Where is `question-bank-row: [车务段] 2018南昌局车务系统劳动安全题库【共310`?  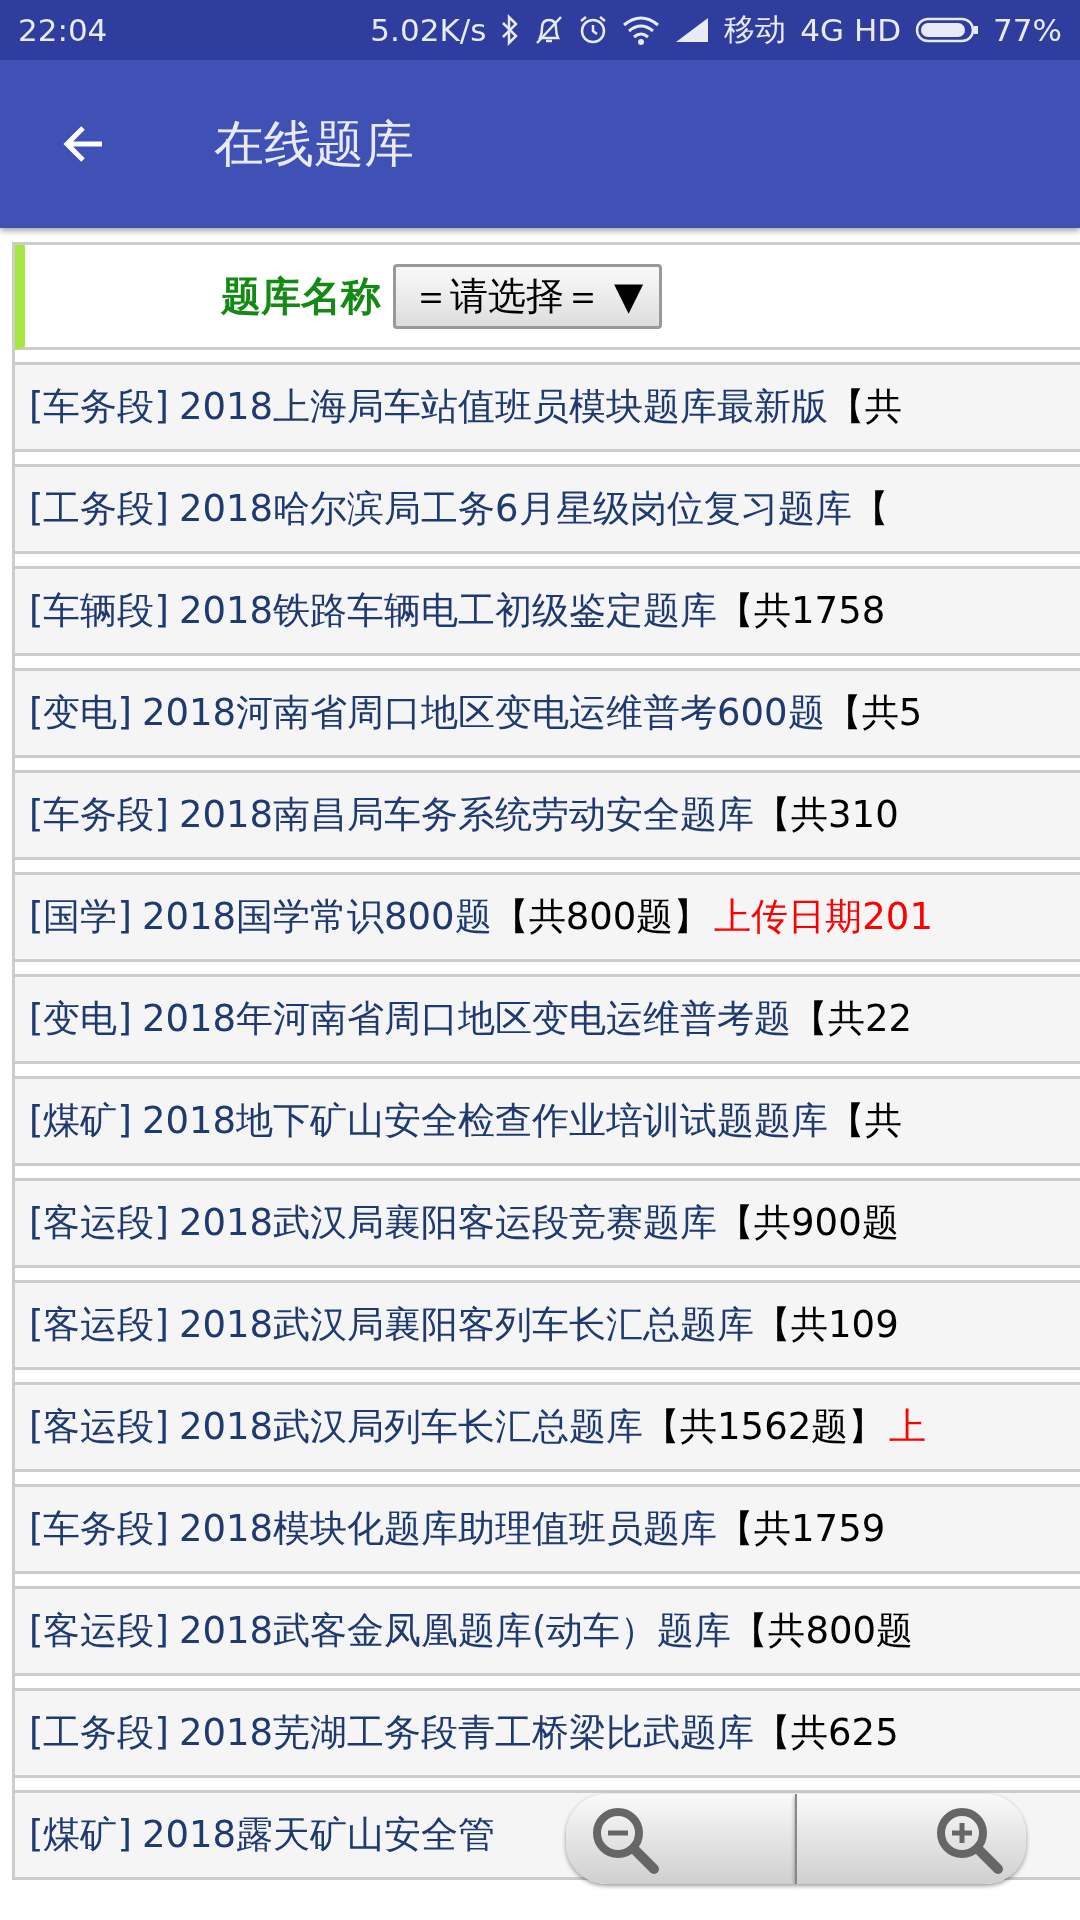 question-bank-row: [车务段] 2018南昌局车务系统劳动安全题库【共310 is located at coordinates (547, 815).